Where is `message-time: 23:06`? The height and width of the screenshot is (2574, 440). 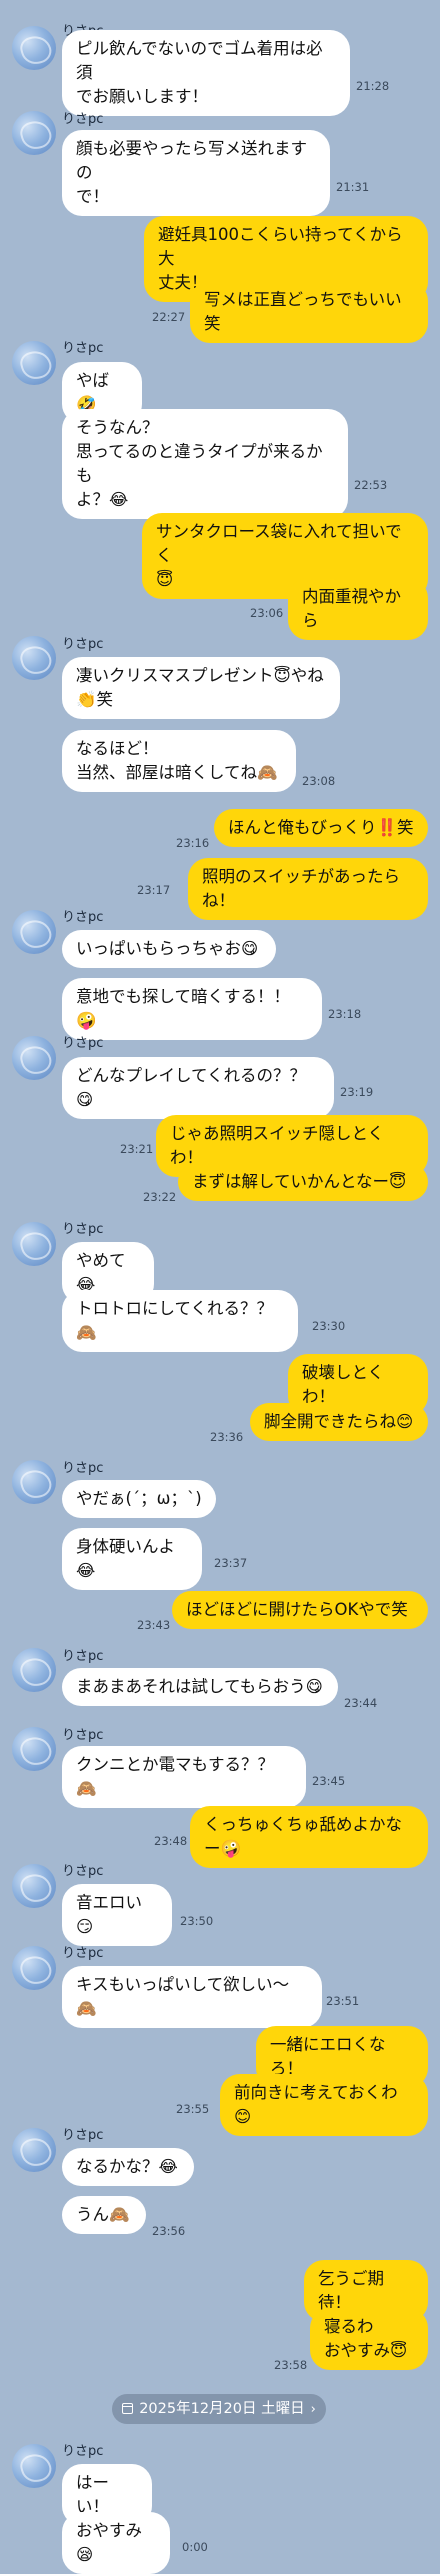
message-time: 23:06 is located at coordinates (267, 613).